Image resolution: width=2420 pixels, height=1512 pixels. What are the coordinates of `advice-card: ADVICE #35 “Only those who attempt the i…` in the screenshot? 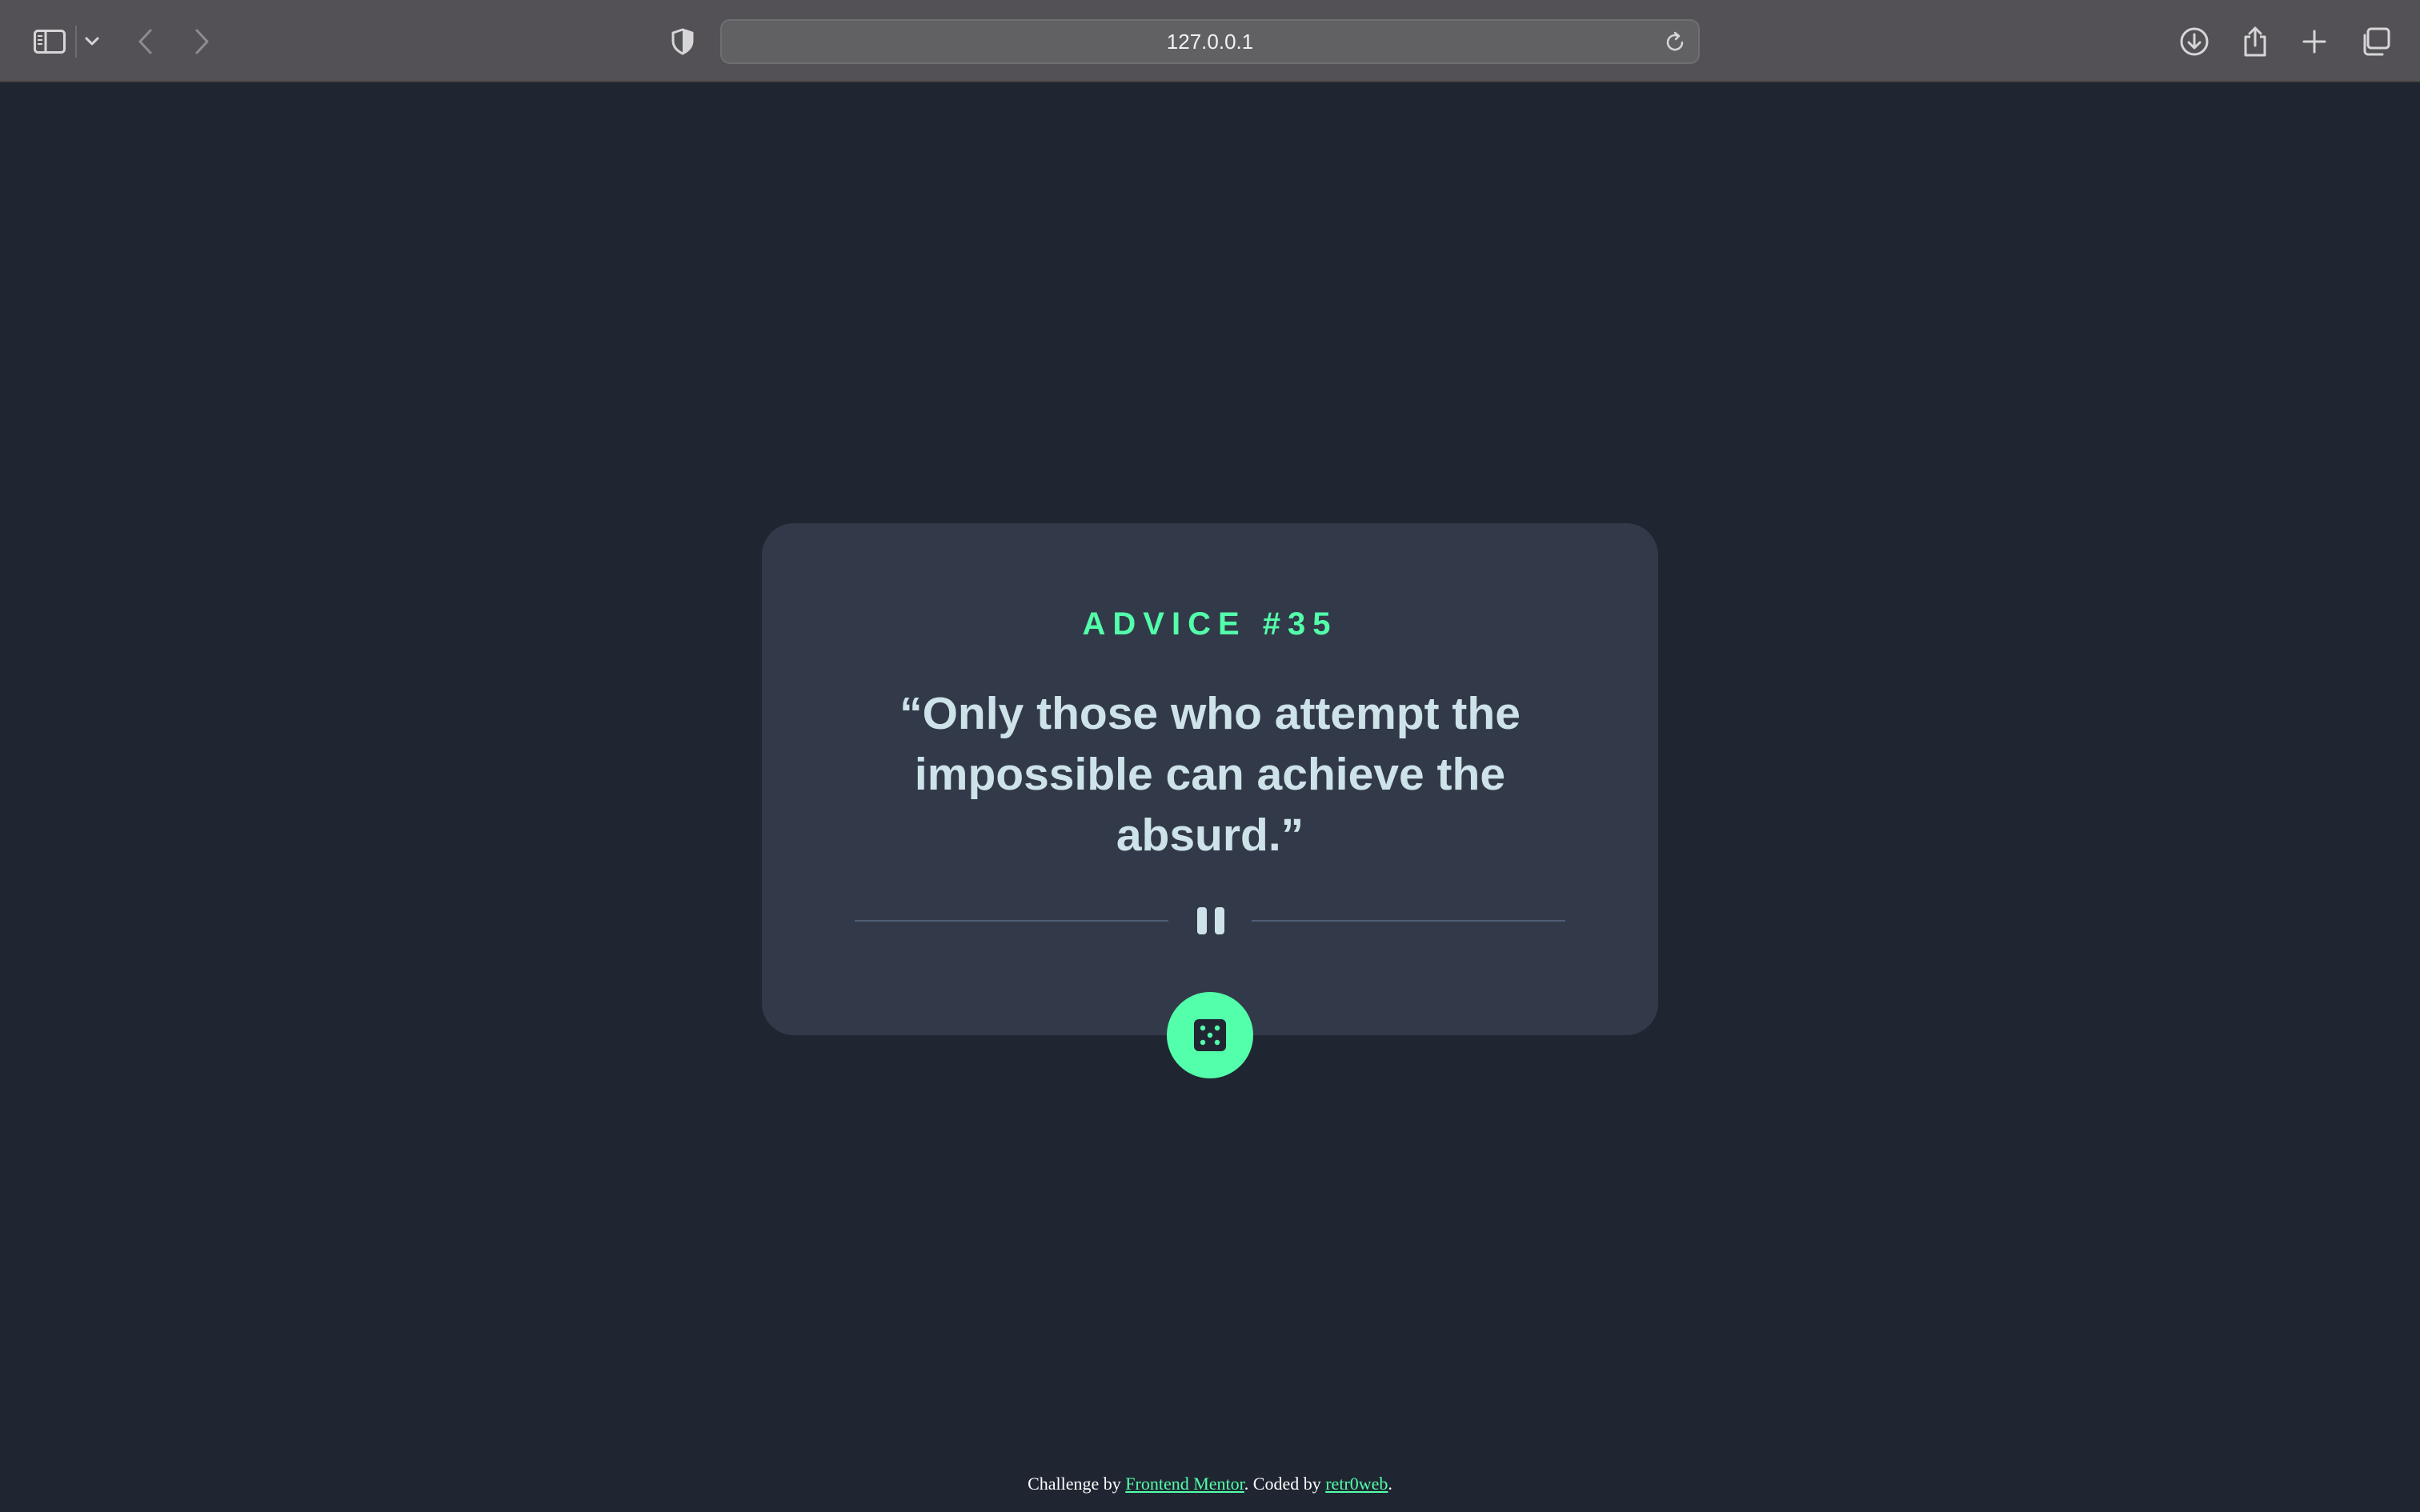 It's located at (1210, 779).